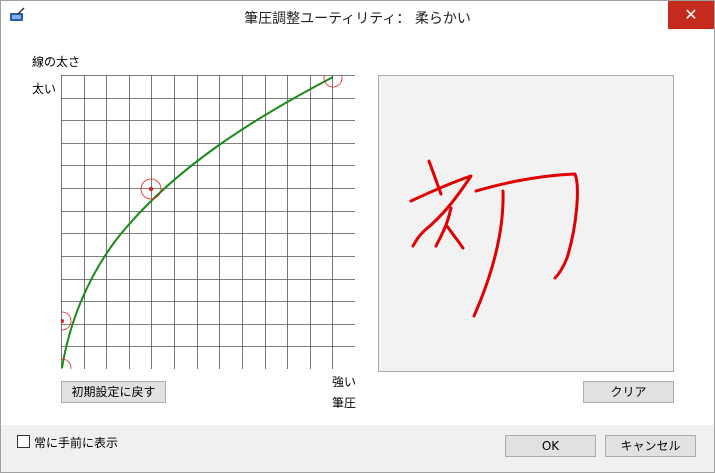 This screenshot has width=715, height=473. I want to click on always-on-top-label: 常に手前に表示, so click(76, 442).